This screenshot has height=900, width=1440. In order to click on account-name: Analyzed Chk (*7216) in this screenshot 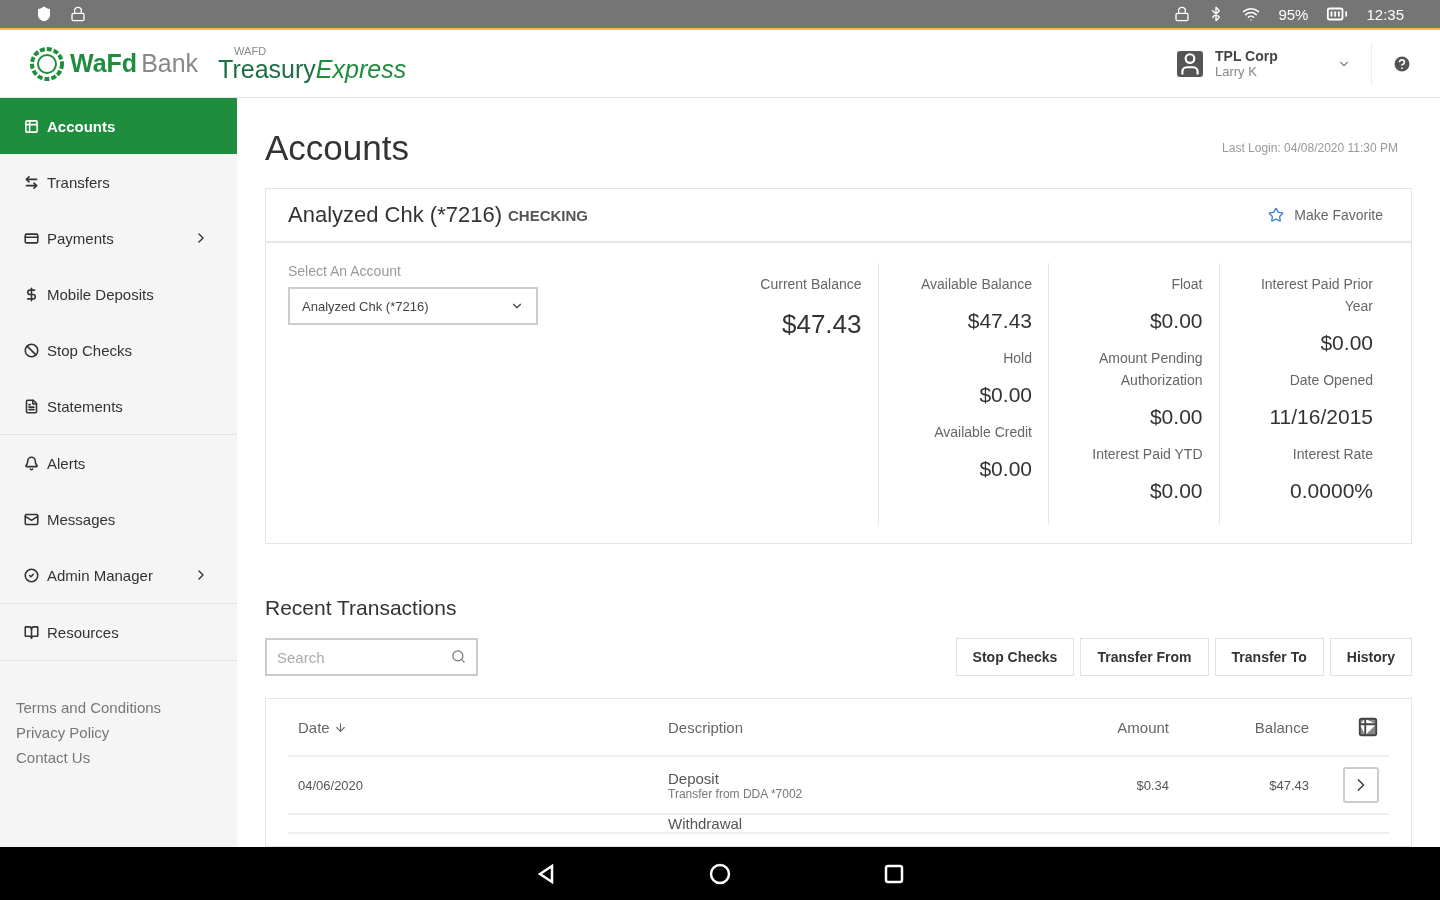, I will do `click(395, 215)`.